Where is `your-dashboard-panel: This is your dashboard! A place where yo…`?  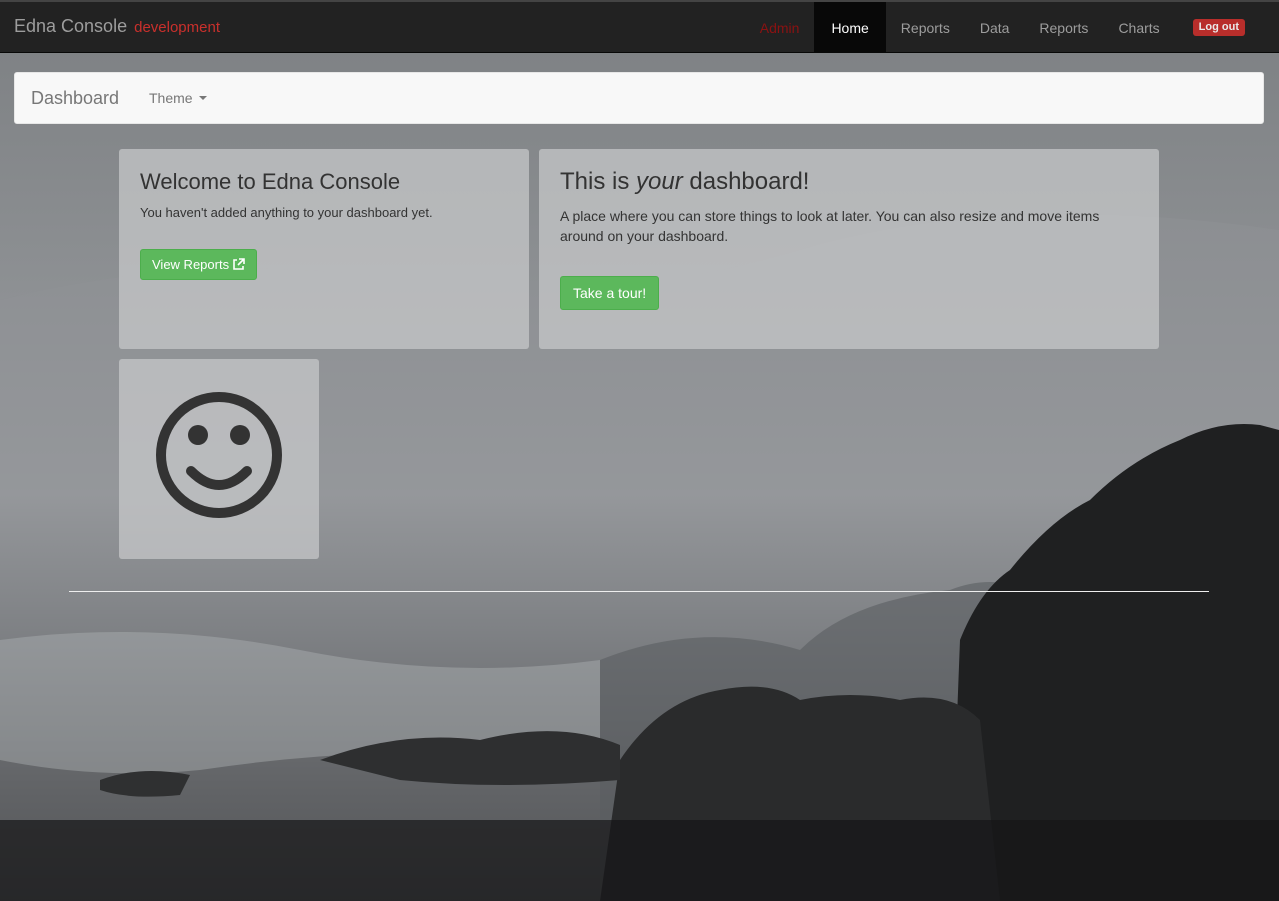 your-dashboard-panel: This is your dashboard! A place where yo… is located at coordinates (849, 249).